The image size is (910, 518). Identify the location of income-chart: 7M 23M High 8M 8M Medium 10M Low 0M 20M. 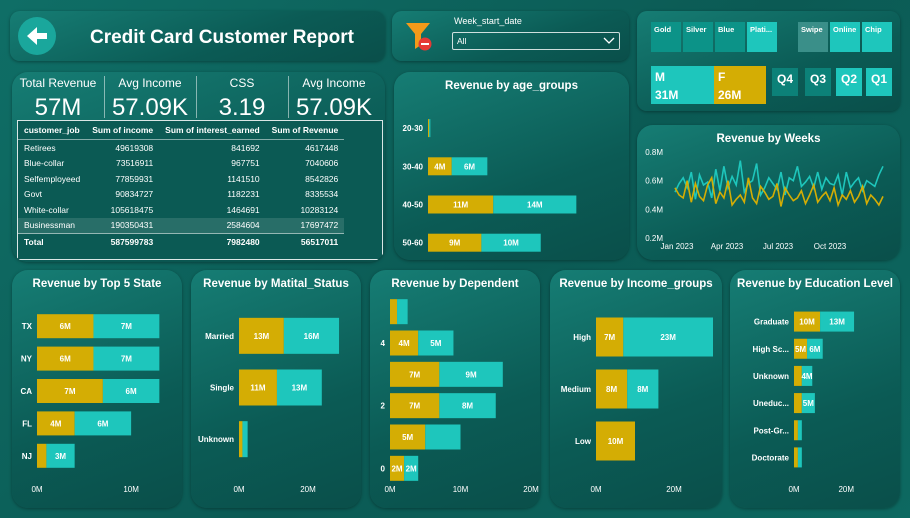
(637, 405).